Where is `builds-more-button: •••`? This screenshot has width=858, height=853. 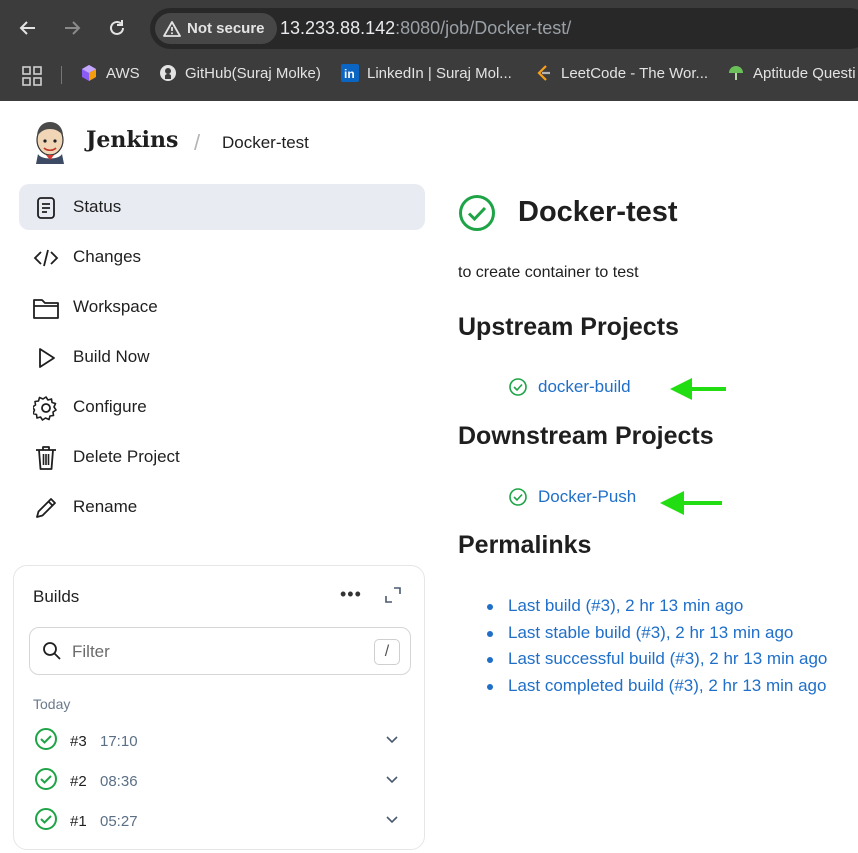 builds-more-button: ••• is located at coordinates (351, 594).